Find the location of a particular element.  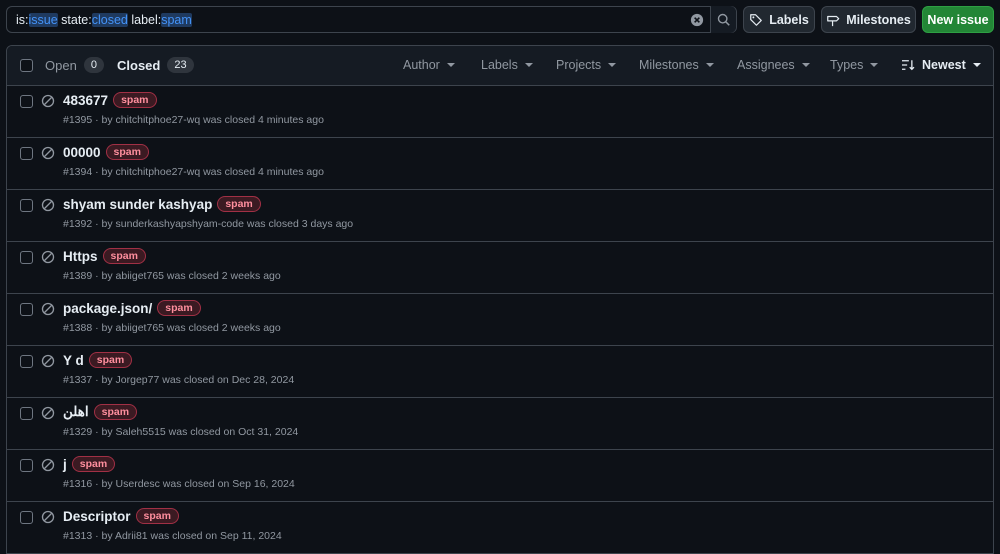

closed-label: Closed is located at coordinates (139, 65).